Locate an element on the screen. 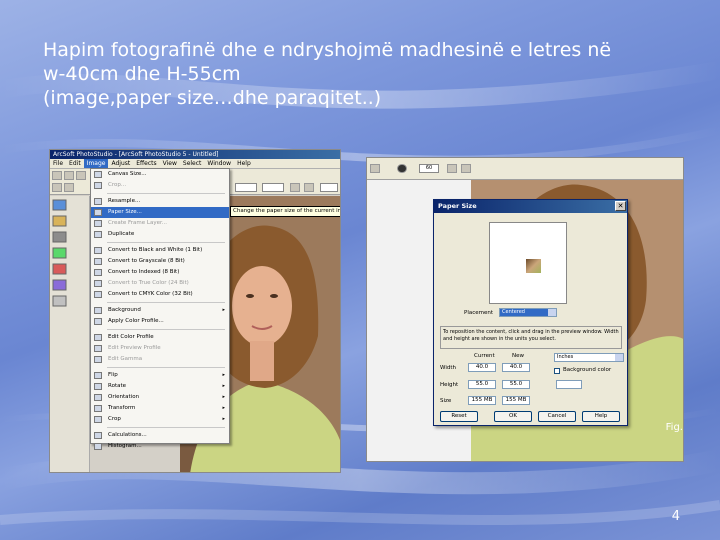 This screenshot has height=540, width=720. menu-item: Crop ▸ is located at coordinates (160, 419).